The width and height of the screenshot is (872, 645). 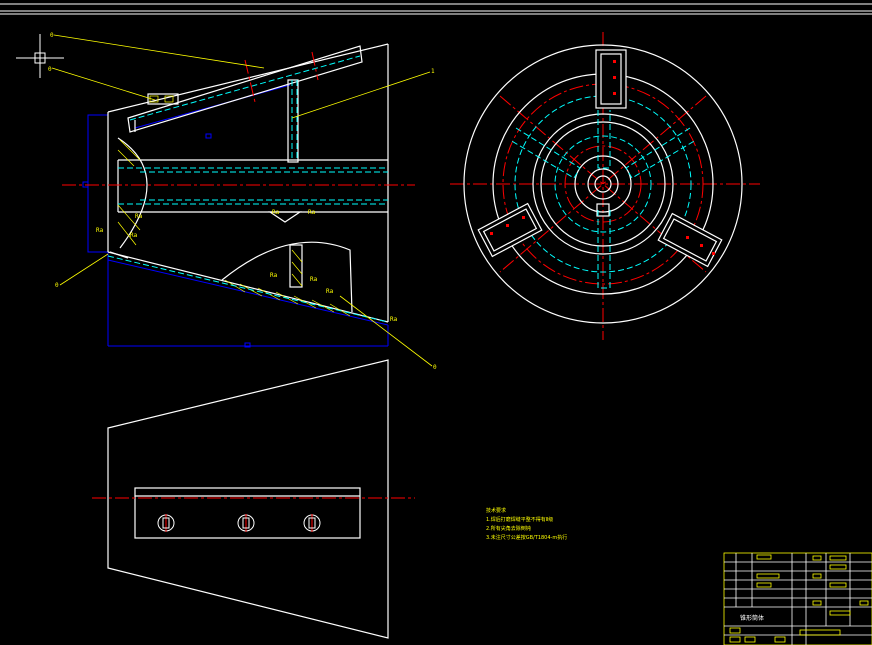 What do you see at coordinates (496, 511) in the screenshot?
I see `tech-notes-heading: 技术要求` at bounding box center [496, 511].